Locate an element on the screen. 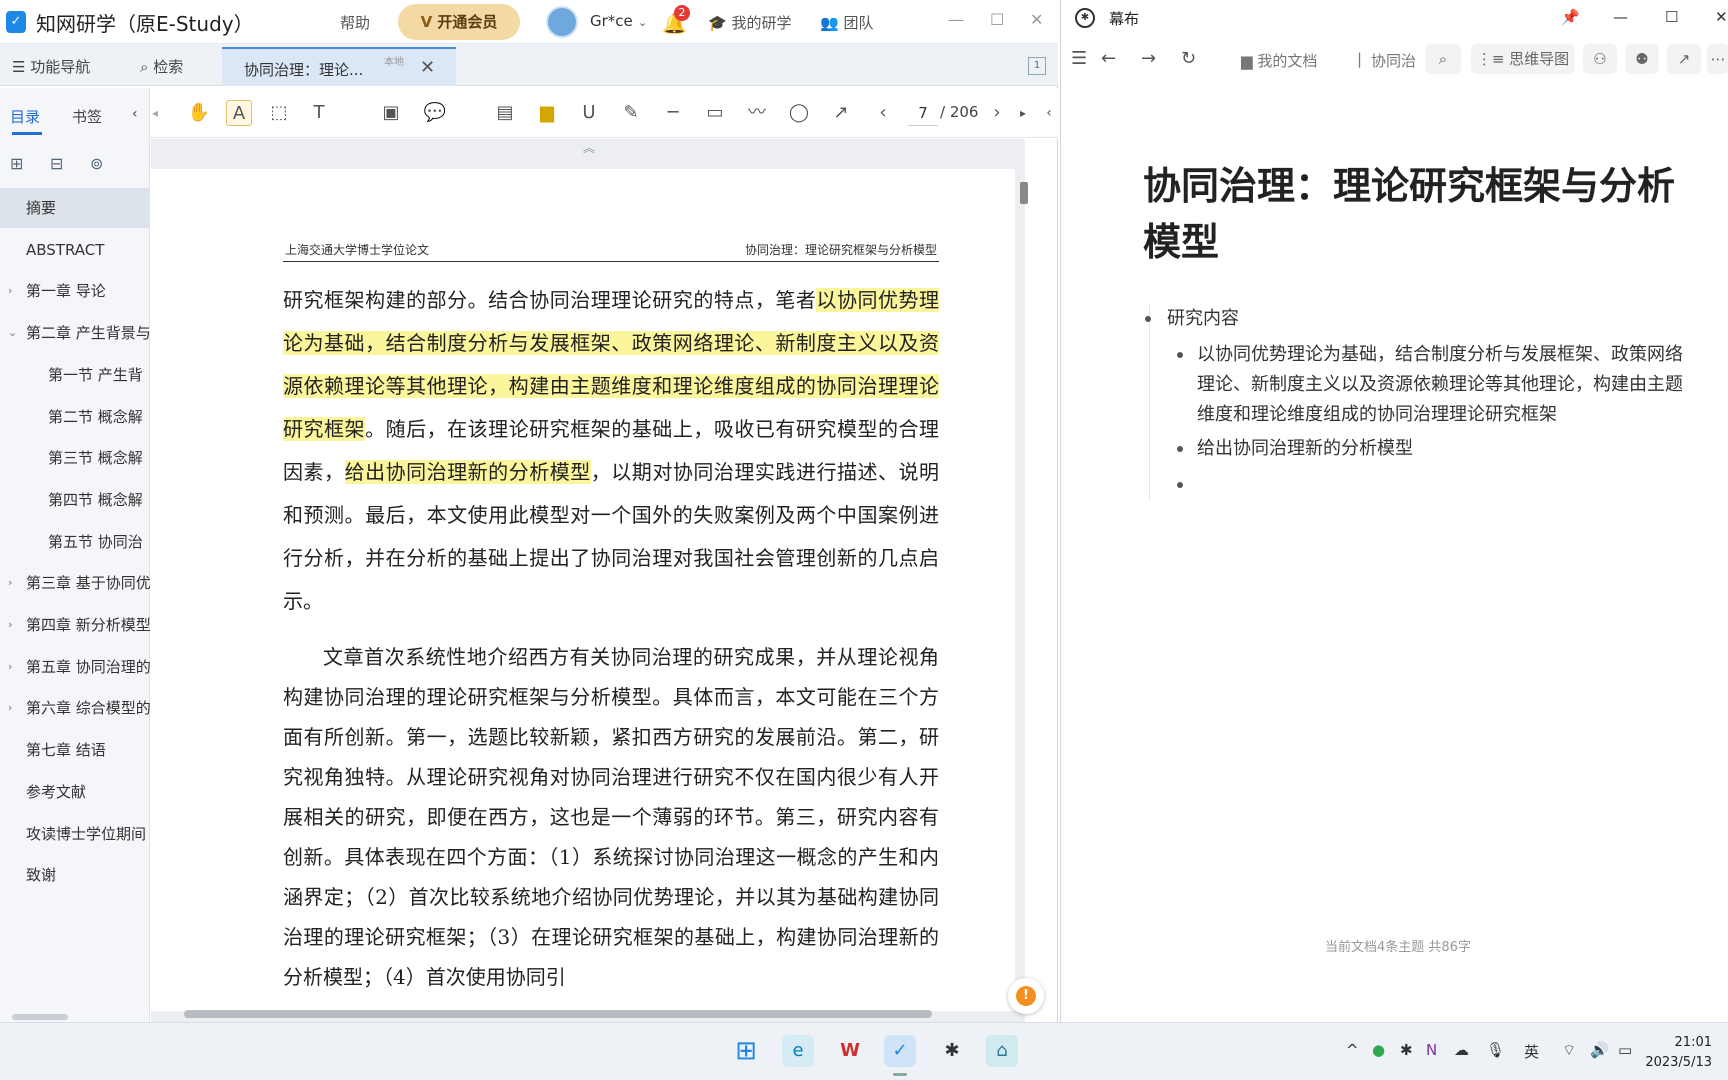  user-name: Gr*ce is located at coordinates (611, 21).